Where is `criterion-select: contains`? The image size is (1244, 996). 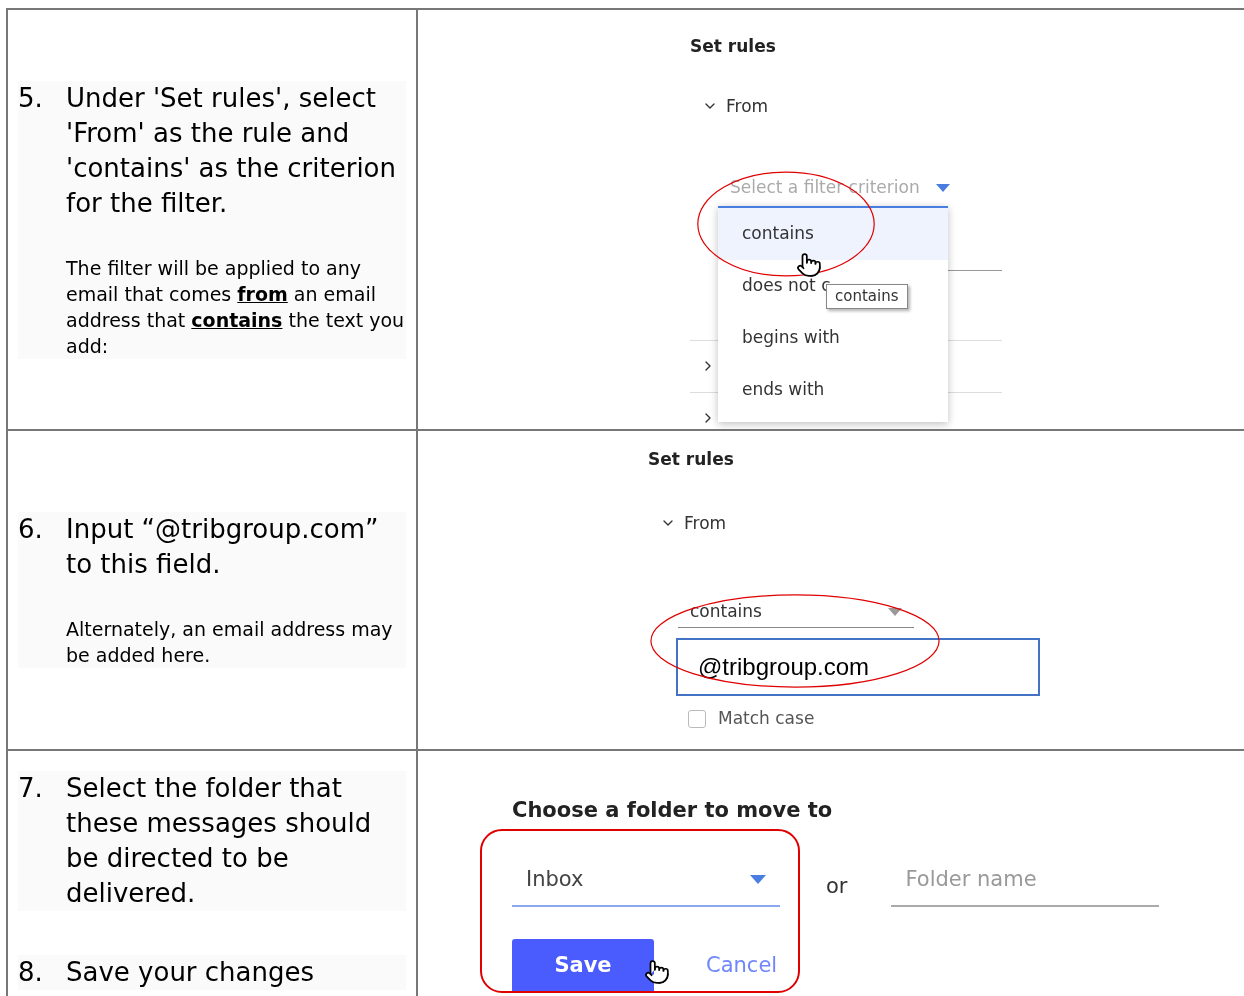 criterion-select: contains is located at coordinates (796, 612).